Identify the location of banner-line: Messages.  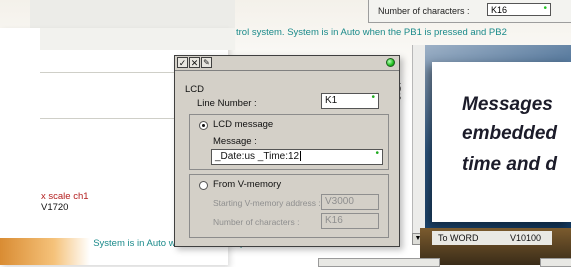
(507, 104).